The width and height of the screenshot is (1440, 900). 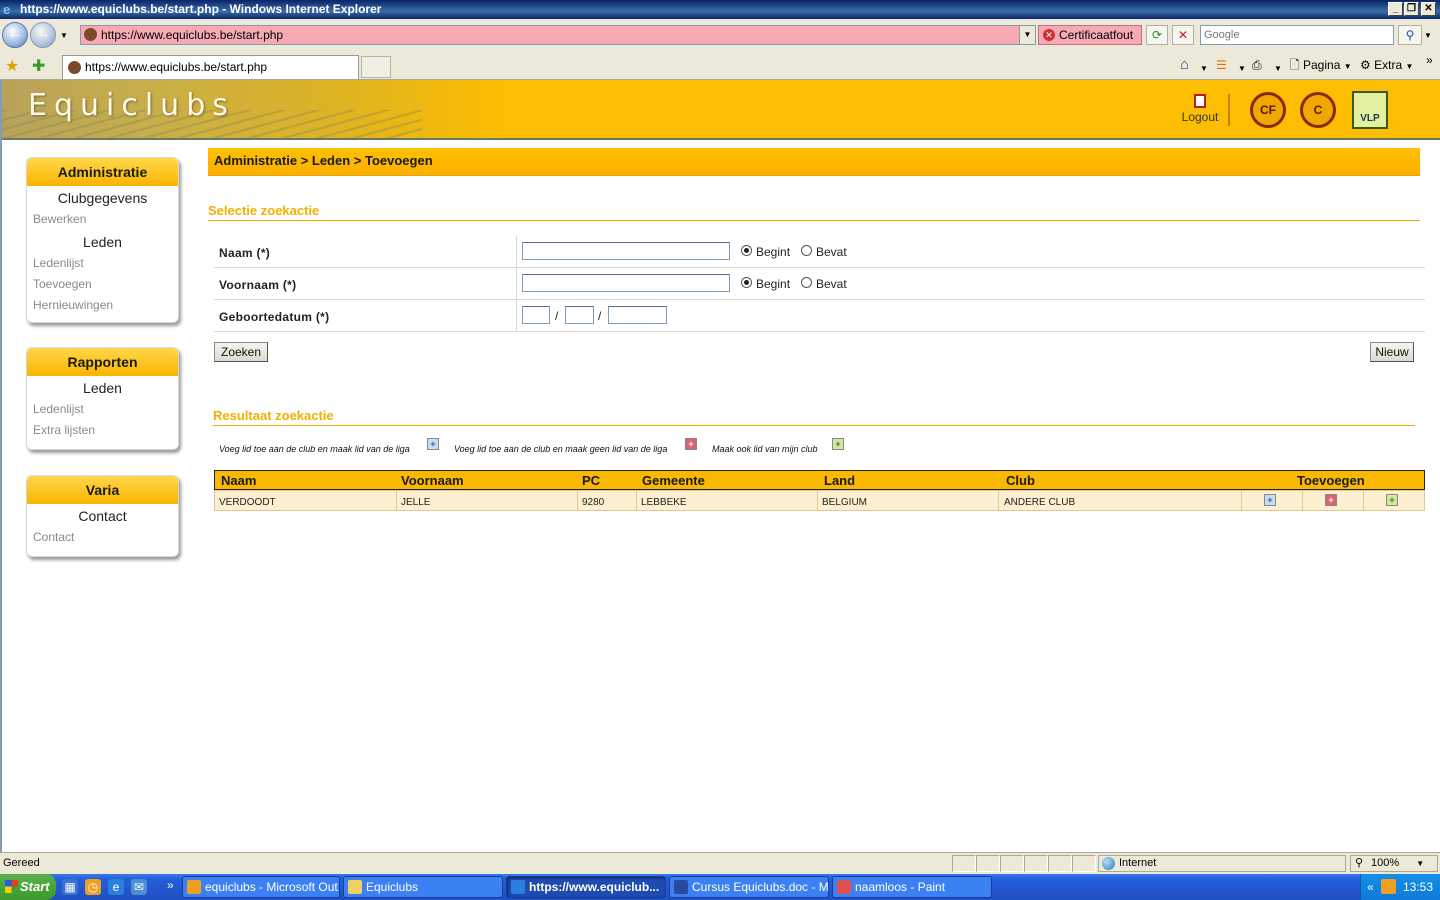 I want to click on media-quicklaunch-icon: ✉, so click(x=139, y=887).